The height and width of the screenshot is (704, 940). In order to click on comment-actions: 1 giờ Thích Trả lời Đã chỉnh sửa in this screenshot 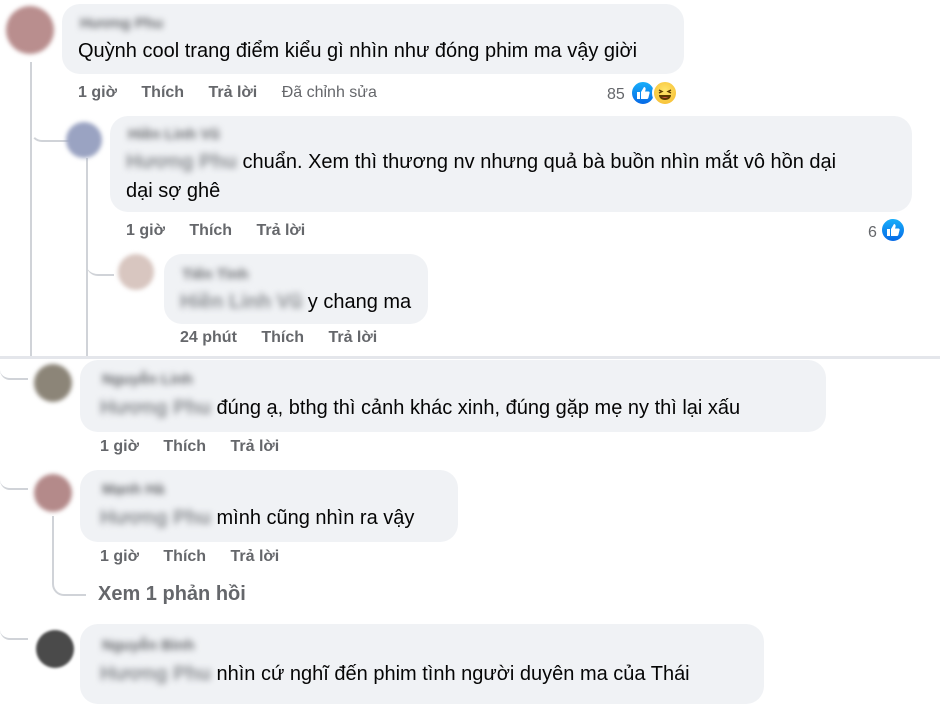, I will do `click(237, 93)`.